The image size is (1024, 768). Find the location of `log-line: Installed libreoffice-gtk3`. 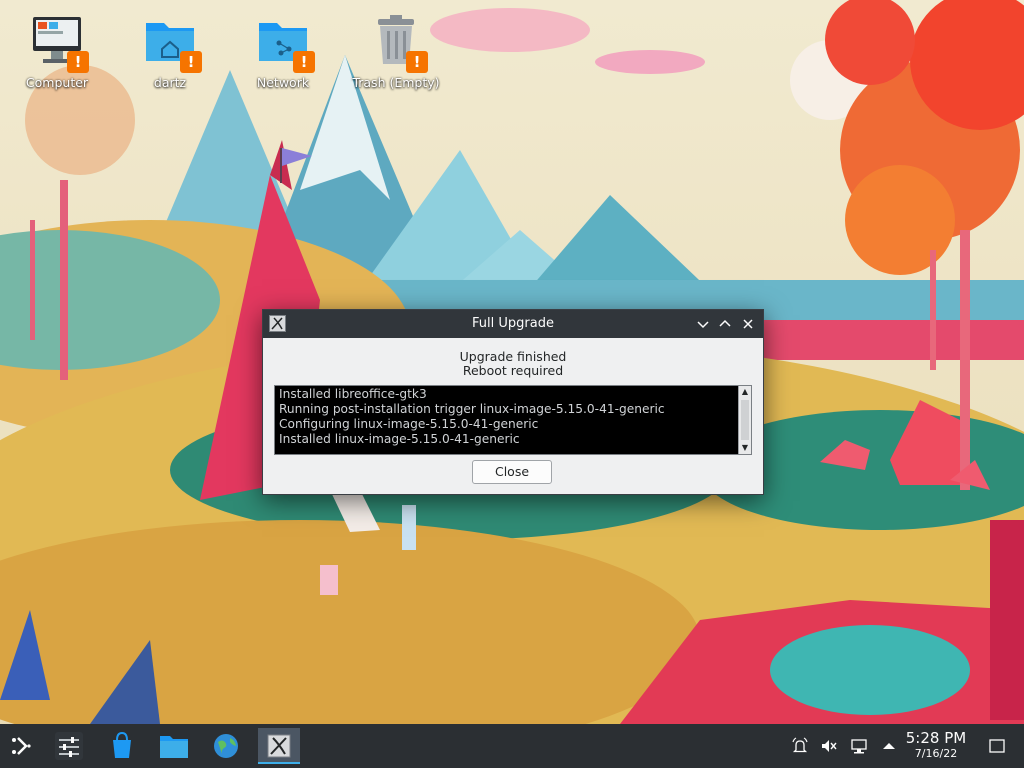

log-line: Installed libreoffice-gtk3 is located at coordinates (353, 394).